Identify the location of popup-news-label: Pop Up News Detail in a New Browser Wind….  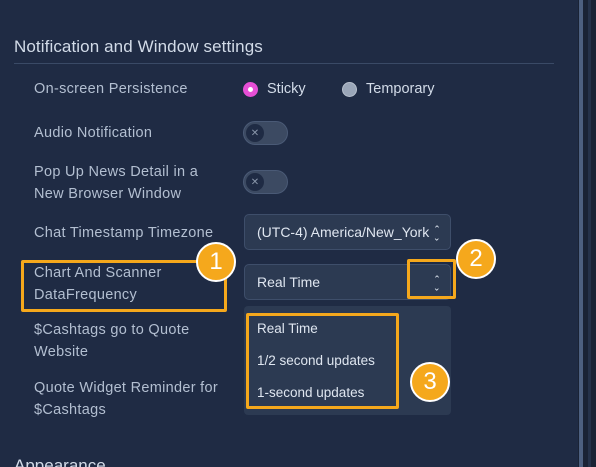
(116, 183).